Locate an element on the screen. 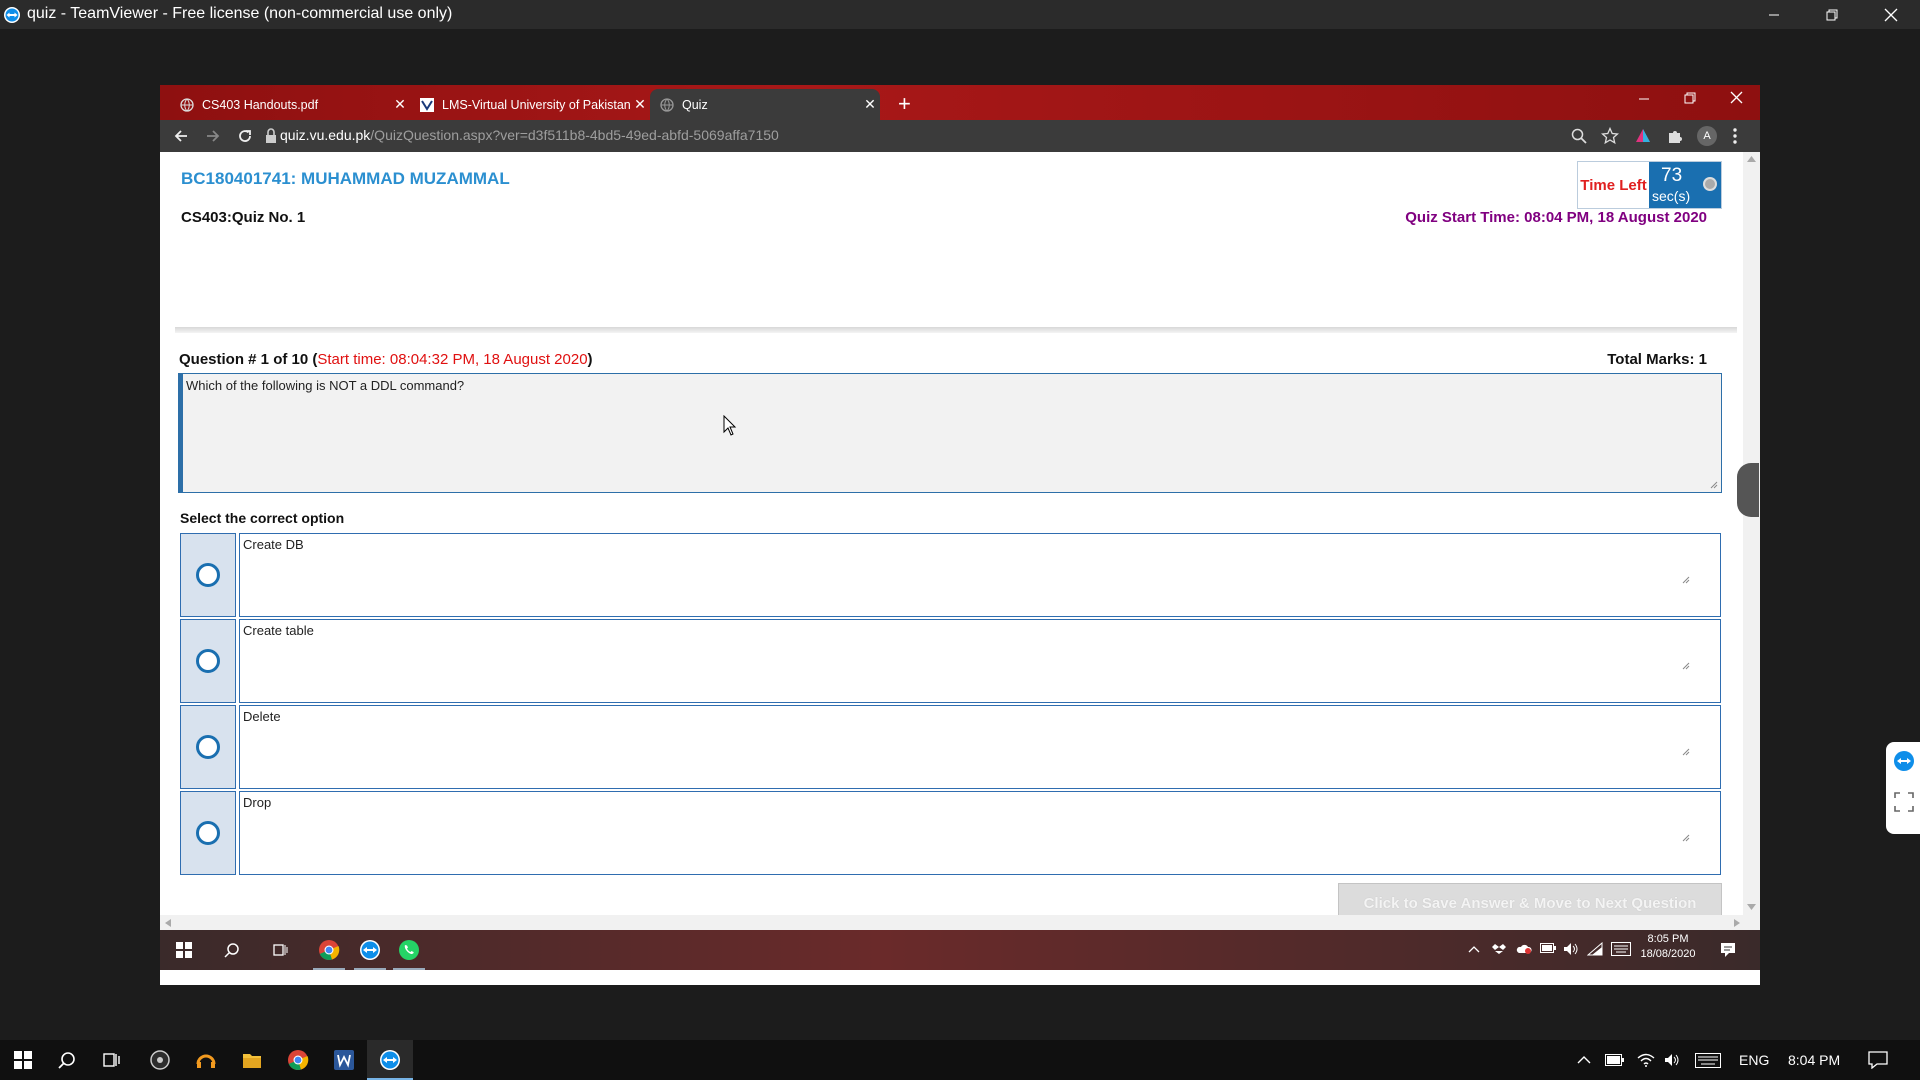 The height and width of the screenshot is (1080, 1920). action-center-icon is located at coordinates (1878, 1060).